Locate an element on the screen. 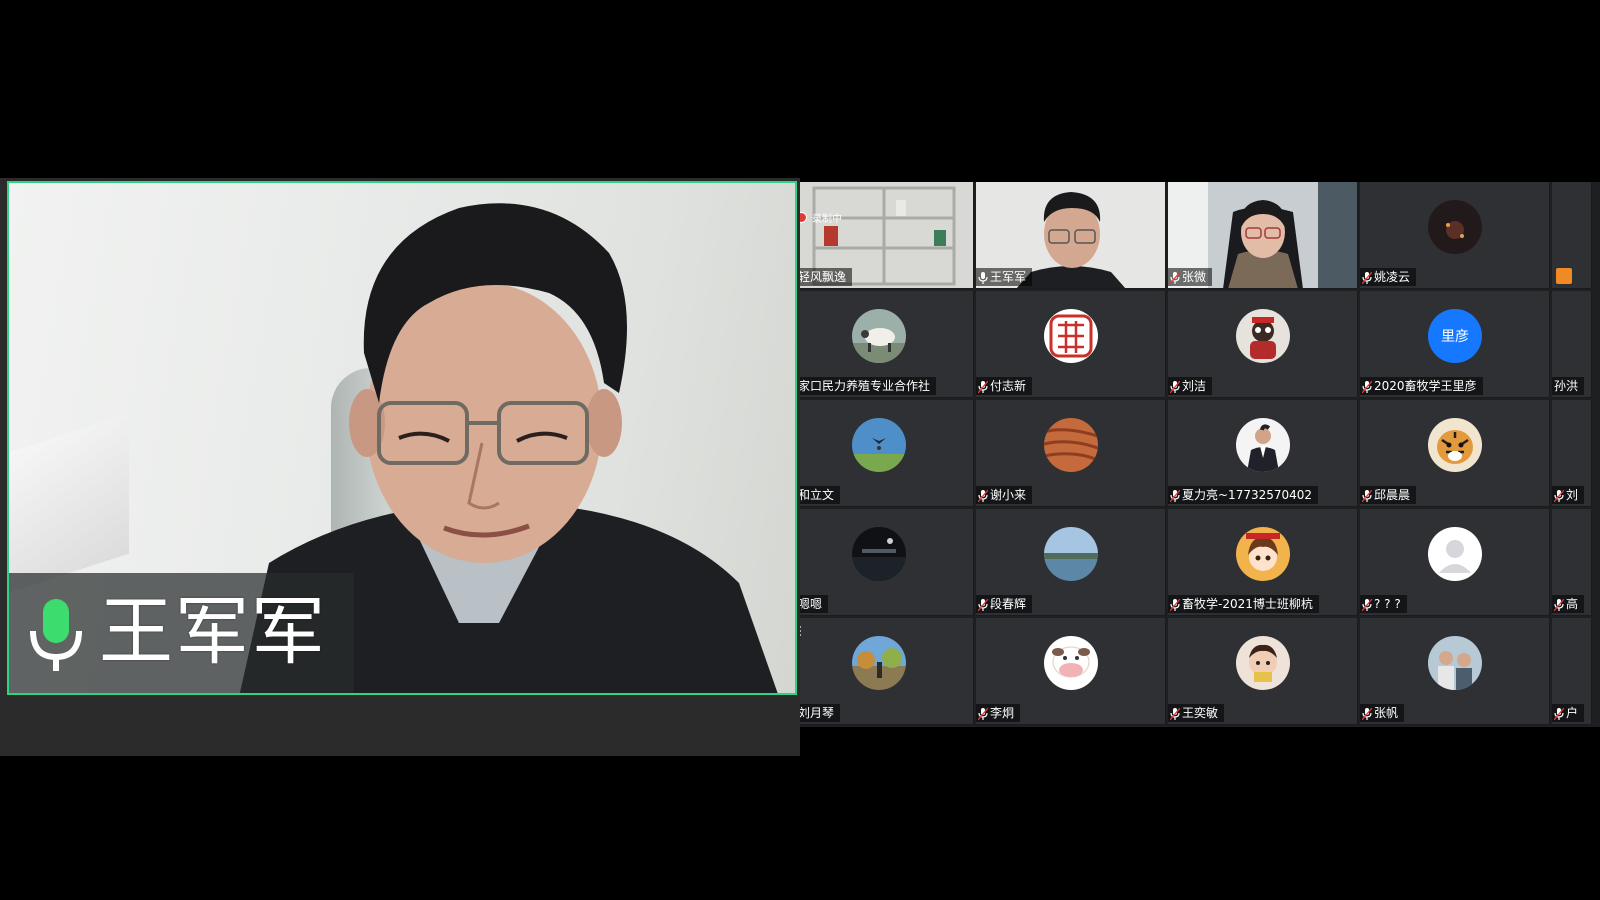 The height and width of the screenshot is (900, 1600). participant-tile: 张家口民力养殖专业合作社 is located at coordinates (887, 344).